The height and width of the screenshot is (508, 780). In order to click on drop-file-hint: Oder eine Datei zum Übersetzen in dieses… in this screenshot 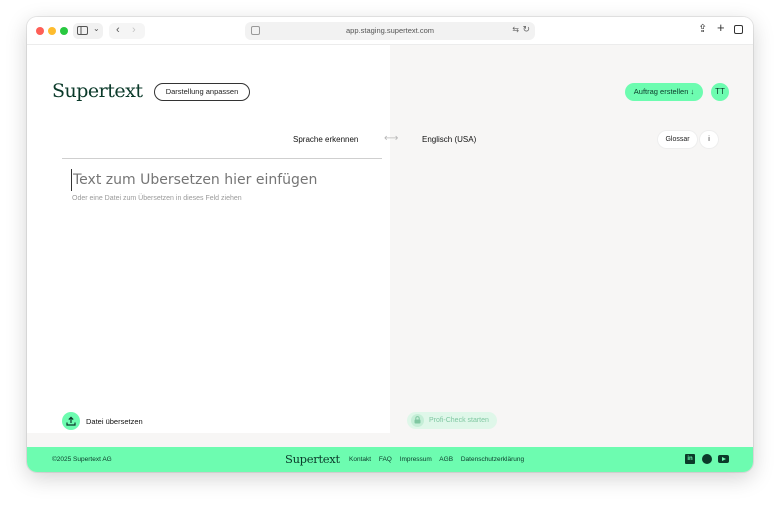, I will do `click(157, 198)`.